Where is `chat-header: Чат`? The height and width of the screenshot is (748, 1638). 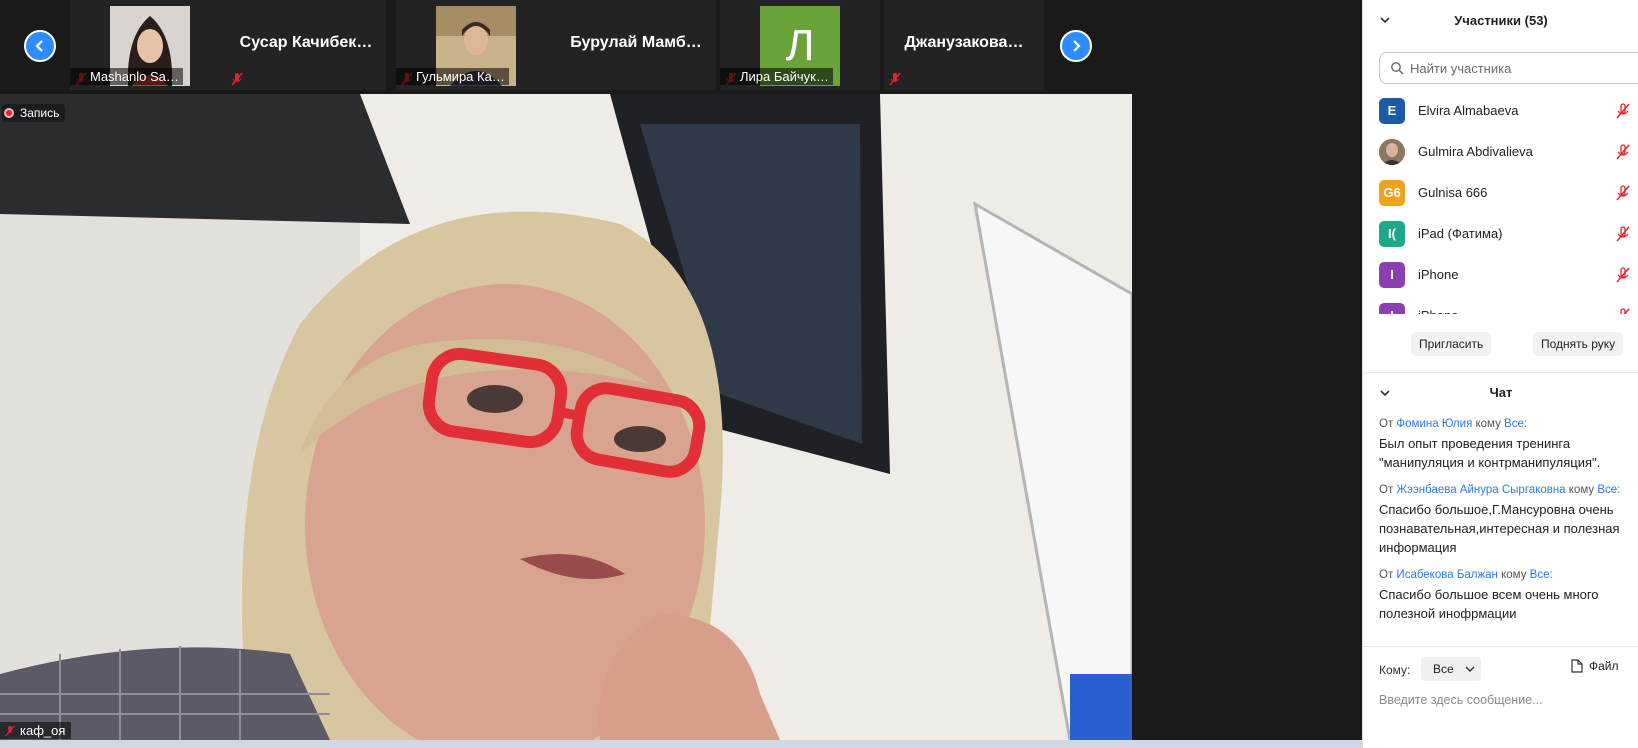 chat-header: Чат is located at coordinates (1500, 392).